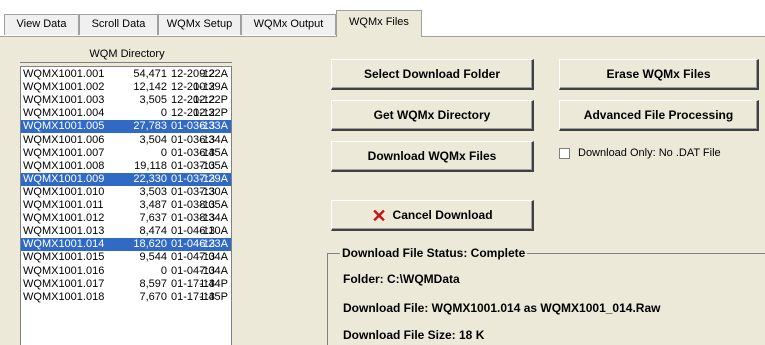 This screenshot has width=765, height=345. What do you see at coordinates (210, 113) in the screenshot?
I see `file-time: 12:32P` at bounding box center [210, 113].